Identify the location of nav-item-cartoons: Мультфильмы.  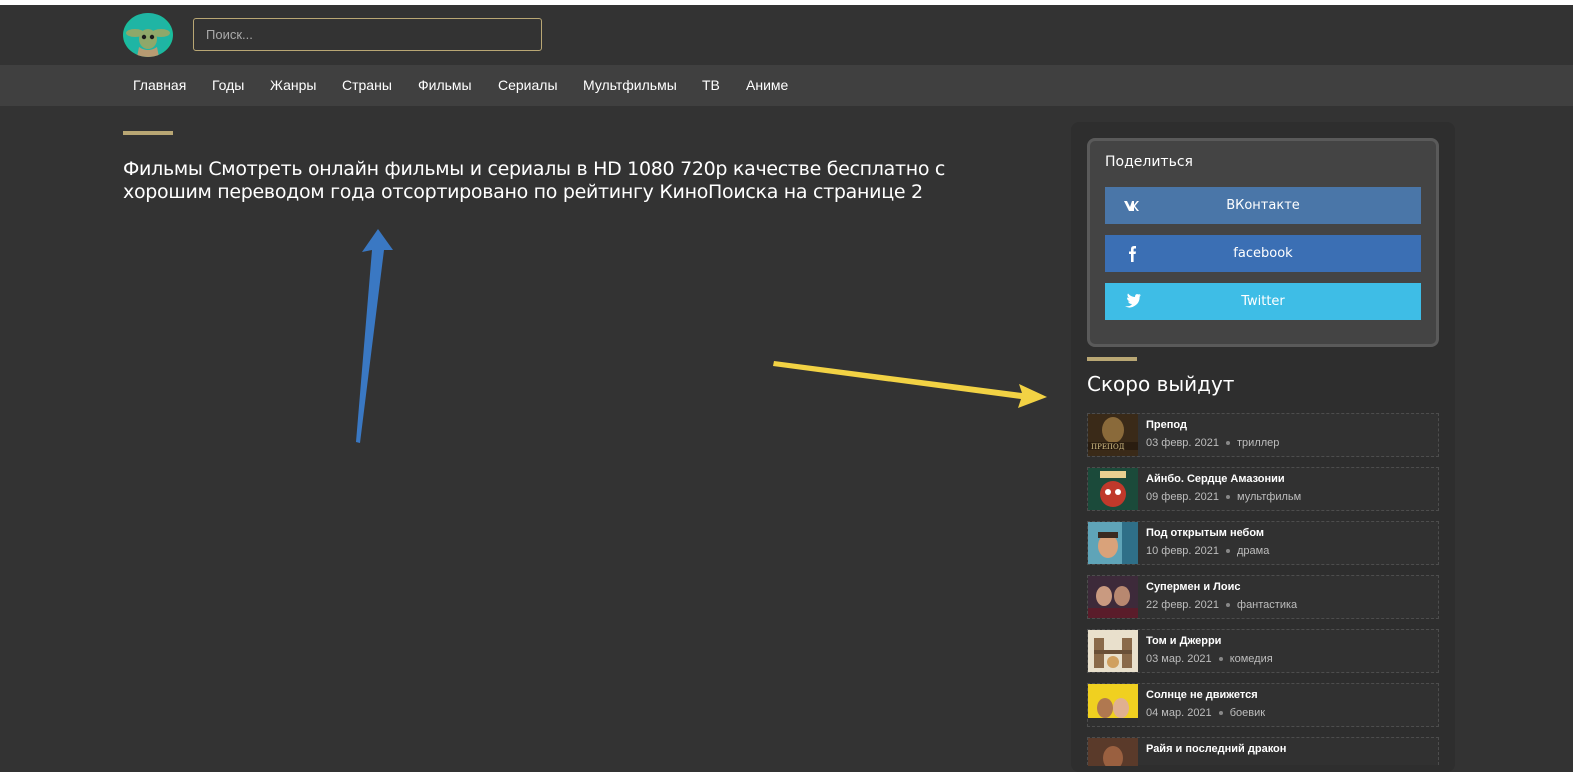
(630, 85).